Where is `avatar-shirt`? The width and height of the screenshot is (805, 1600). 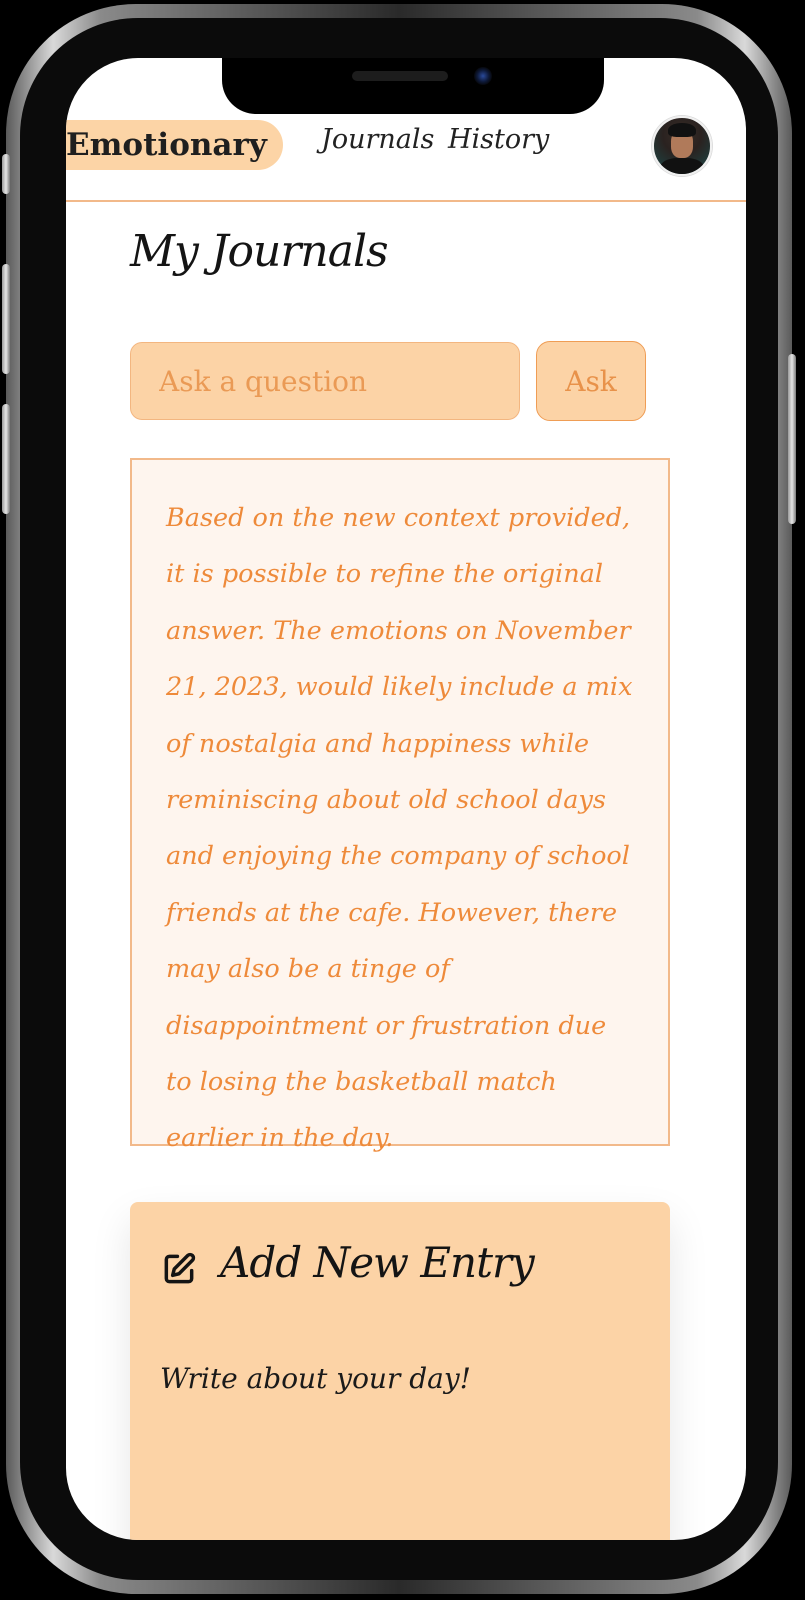
avatar-shirt is located at coordinates (682, 166).